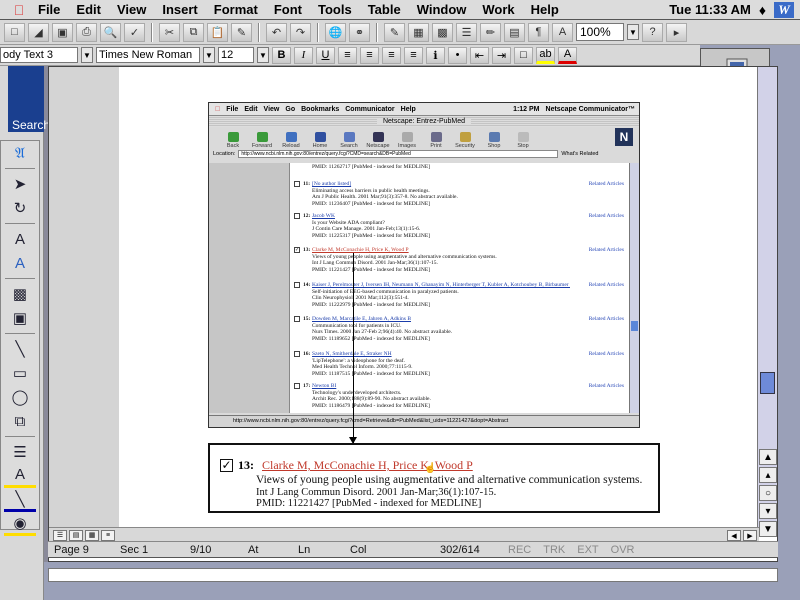  I want to click on scroll-right-icon: ▶, so click(750, 535).